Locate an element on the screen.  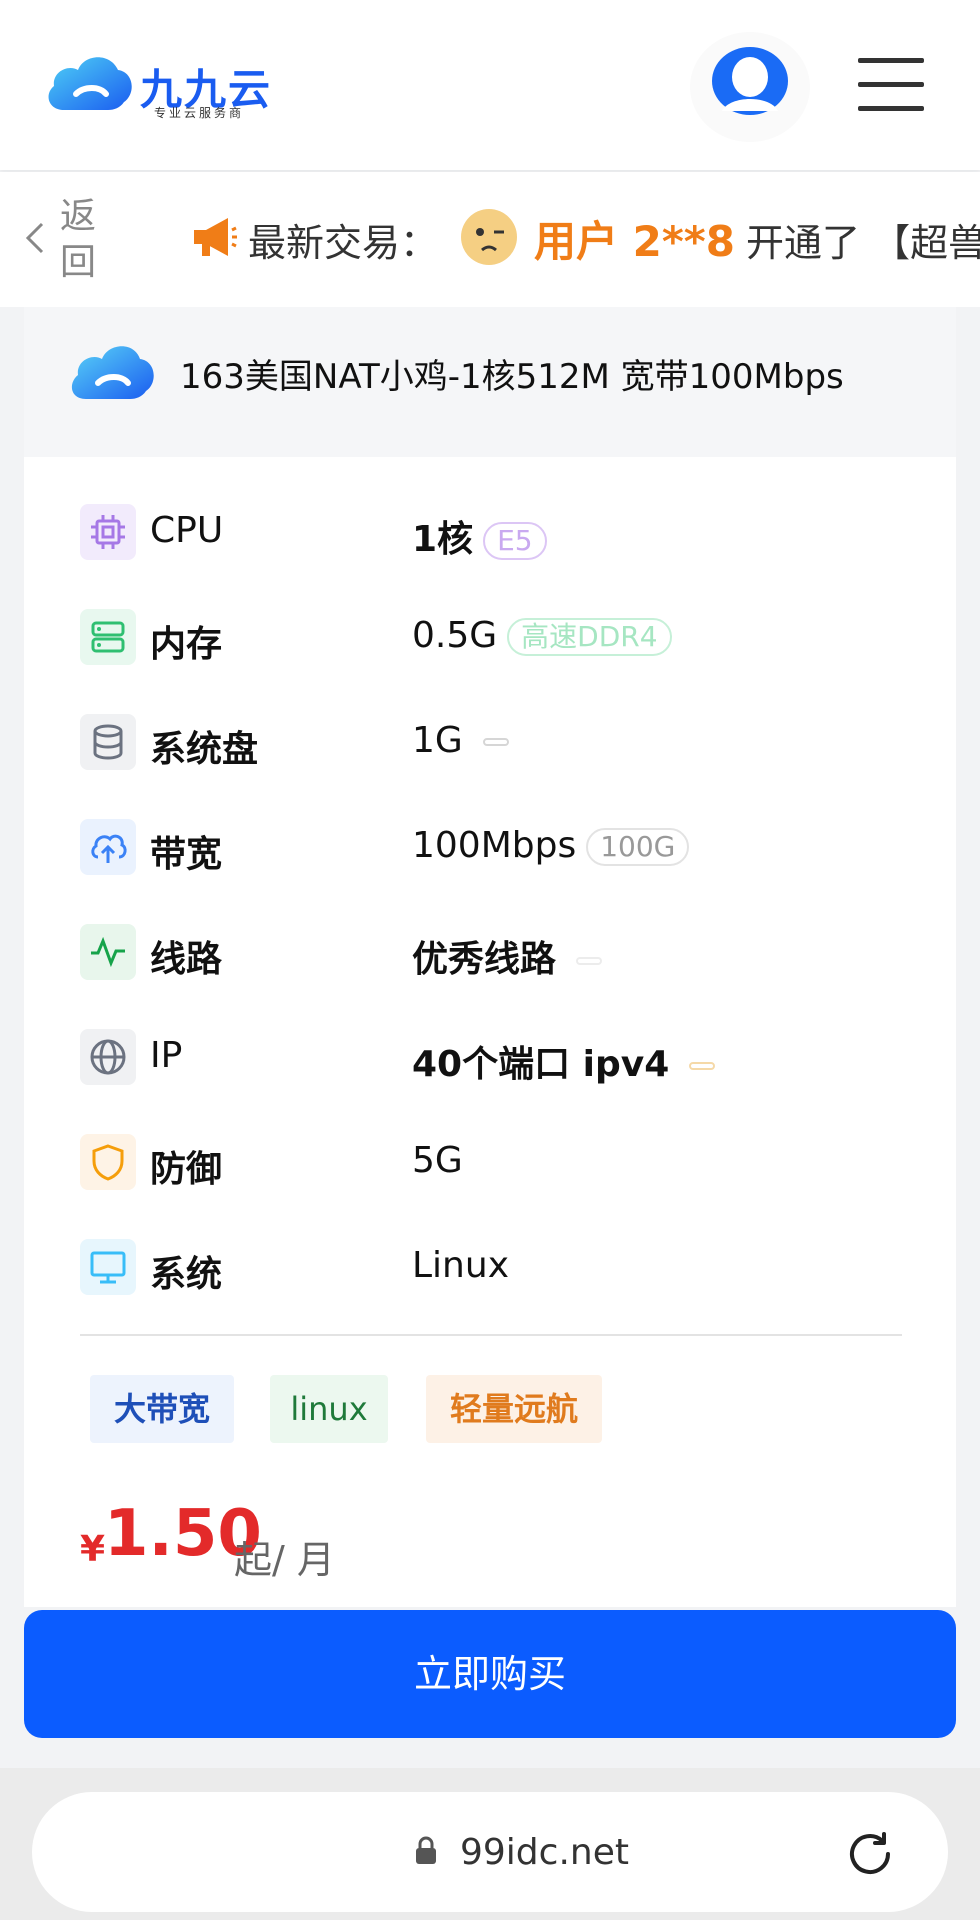
product-title: 163美国NAT小鸡-1核512M 宽带100Mbps is located at coordinates (512, 377).